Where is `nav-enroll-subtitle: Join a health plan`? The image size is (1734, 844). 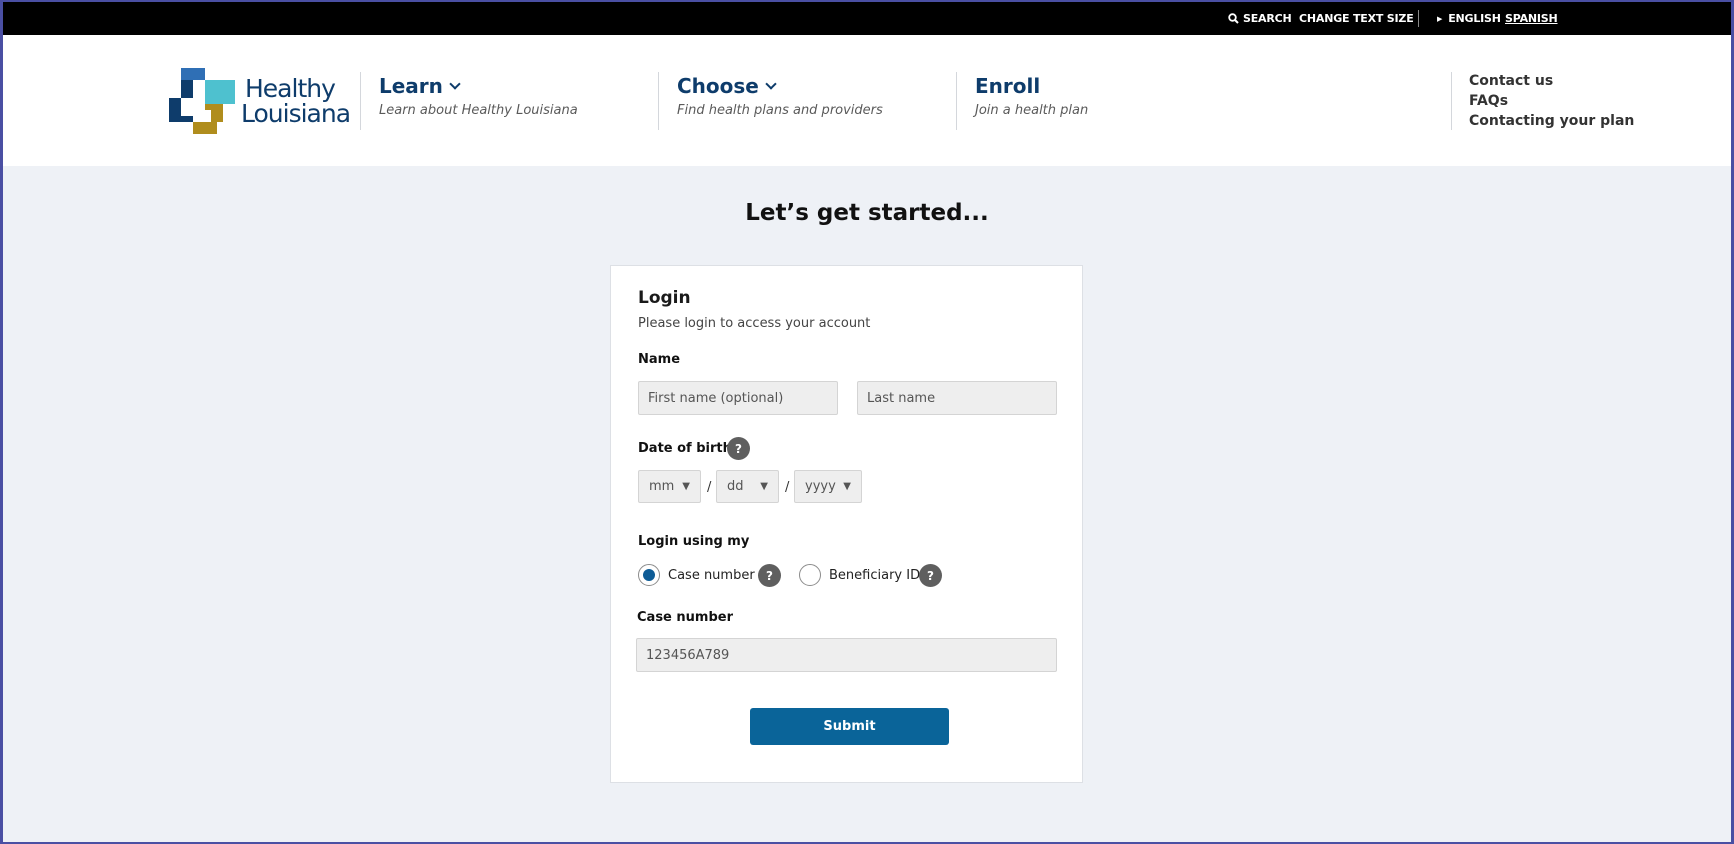 nav-enroll-subtitle: Join a health plan is located at coordinates (1032, 110).